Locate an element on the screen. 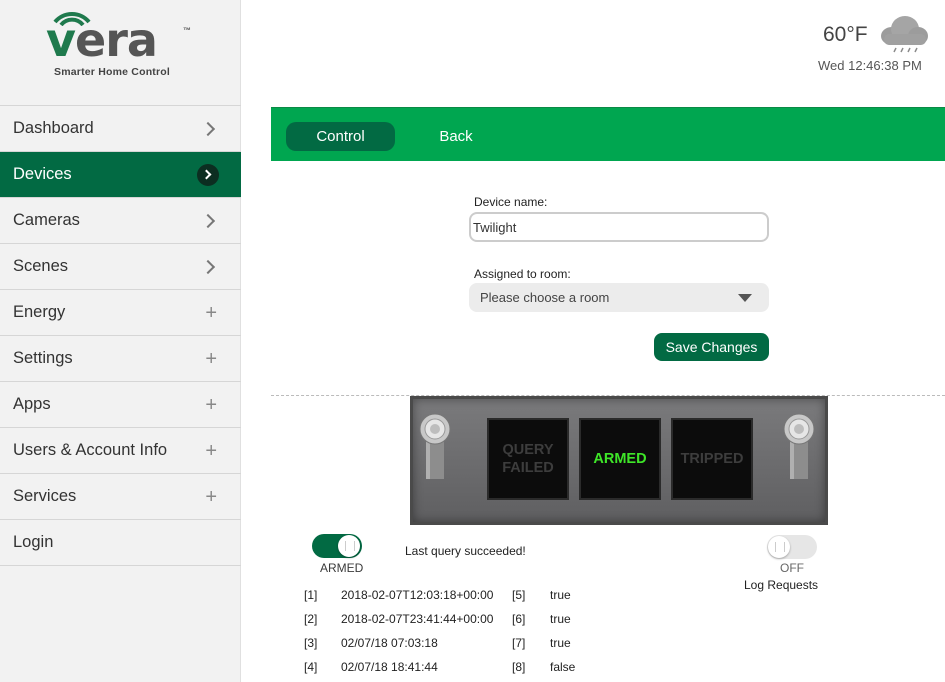  vera-logo: vera ™ Smarter Home Control is located at coordinates (120, 52).